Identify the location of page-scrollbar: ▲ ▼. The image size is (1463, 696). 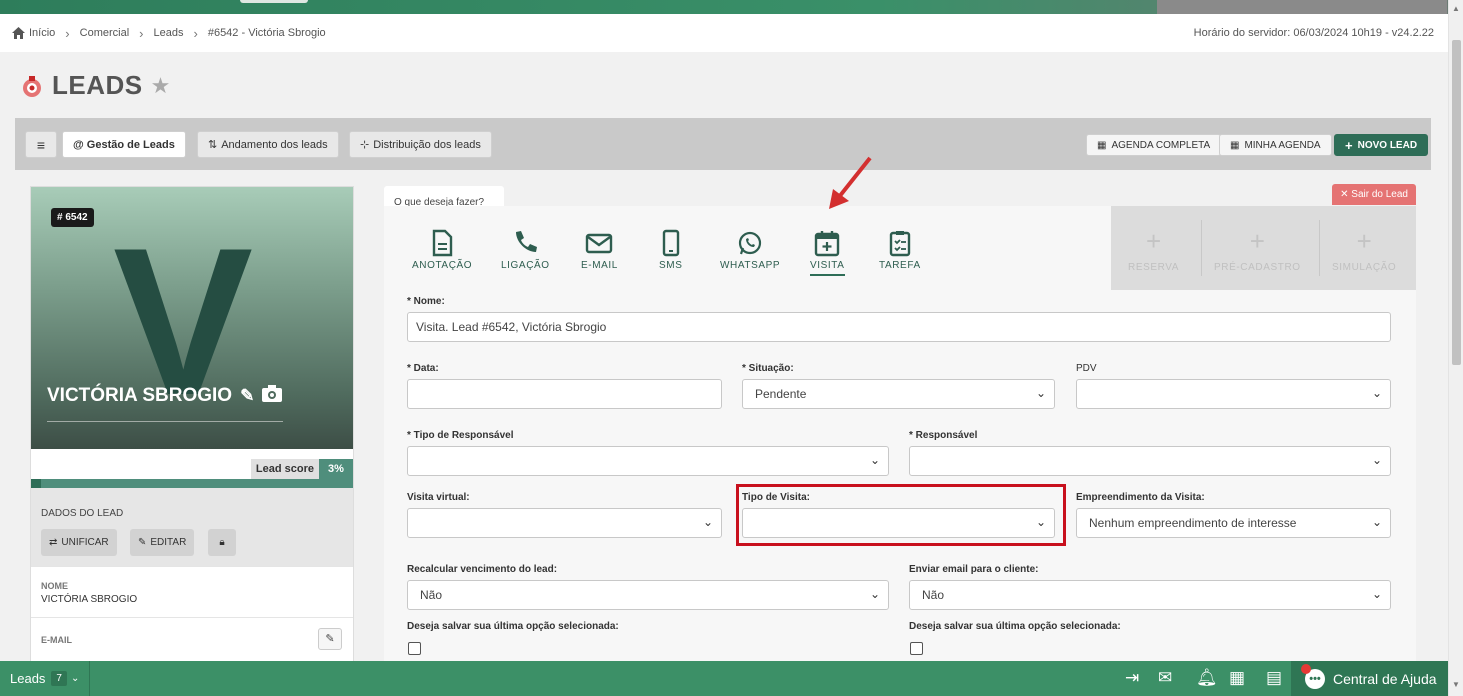
(1455, 348).